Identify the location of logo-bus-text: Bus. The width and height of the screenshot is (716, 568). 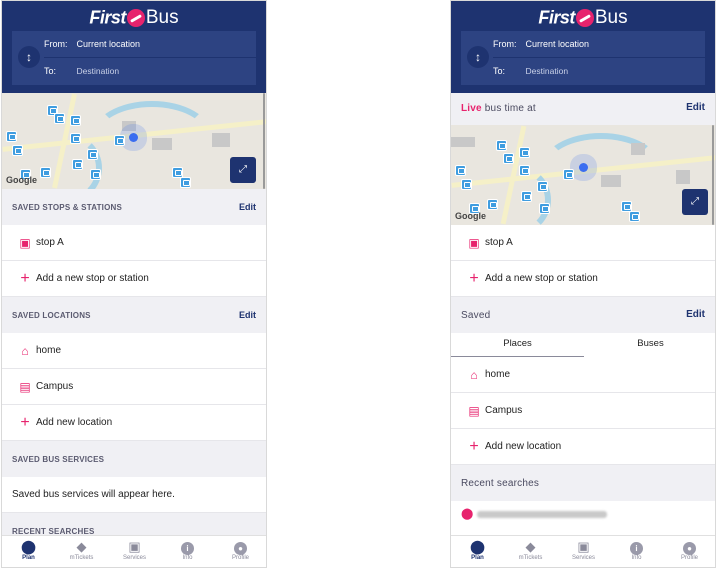
(611, 17).